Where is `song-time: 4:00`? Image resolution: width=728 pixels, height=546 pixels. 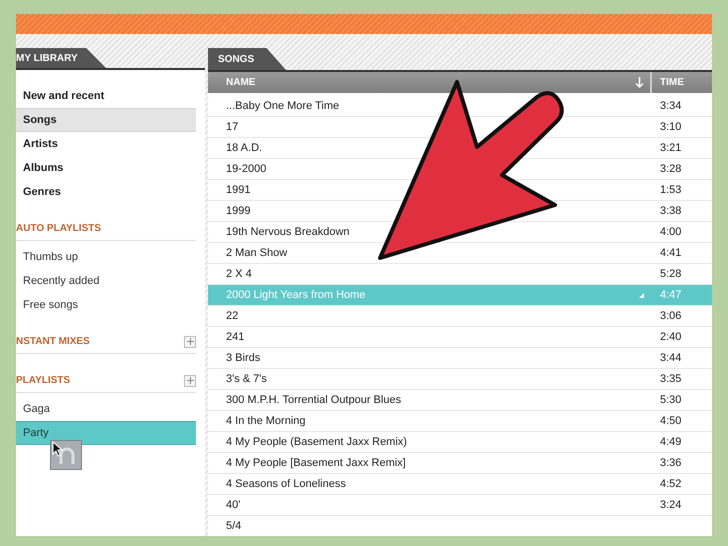
song-time: 4:00 is located at coordinates (671, 232).